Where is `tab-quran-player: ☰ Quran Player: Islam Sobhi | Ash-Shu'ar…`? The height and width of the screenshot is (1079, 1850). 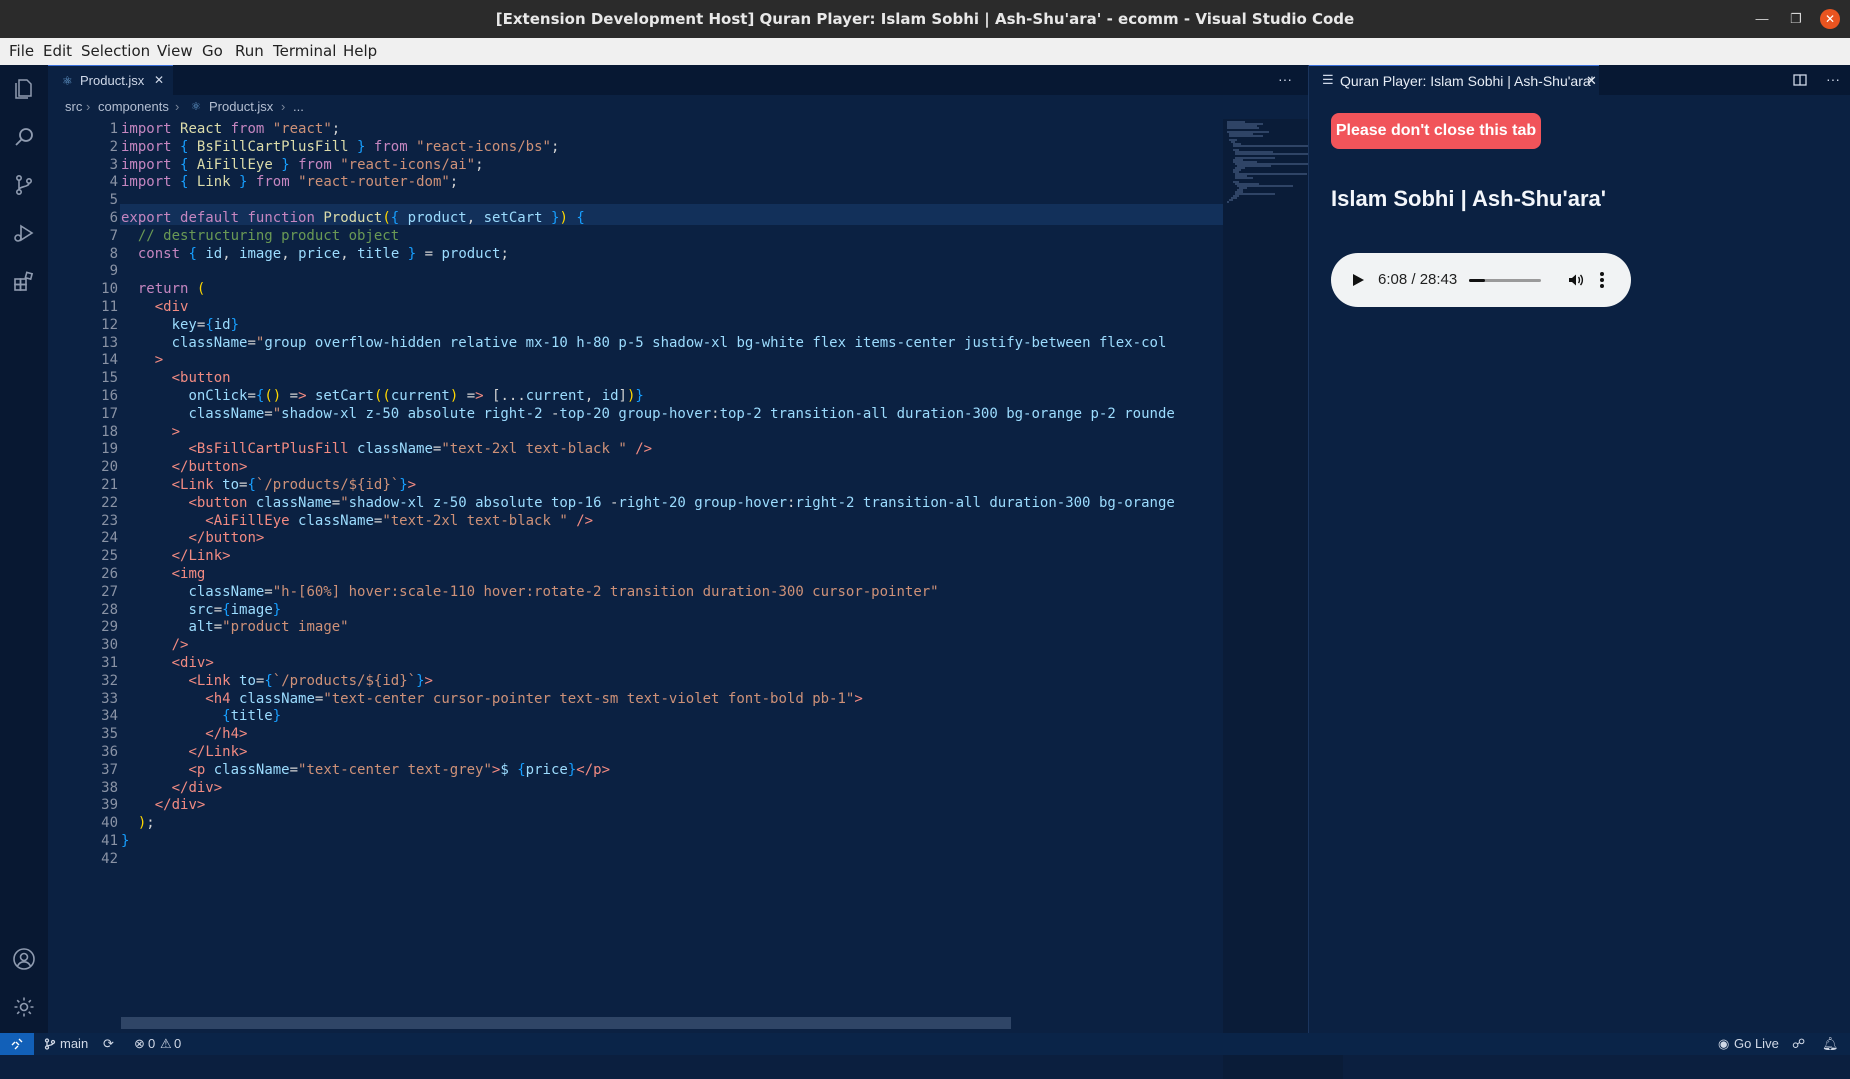 tab-quran-player: ☰ Quran Player: Islam Sobhi | Ash-Shu'ar… is located at coordinates (1454, 80).